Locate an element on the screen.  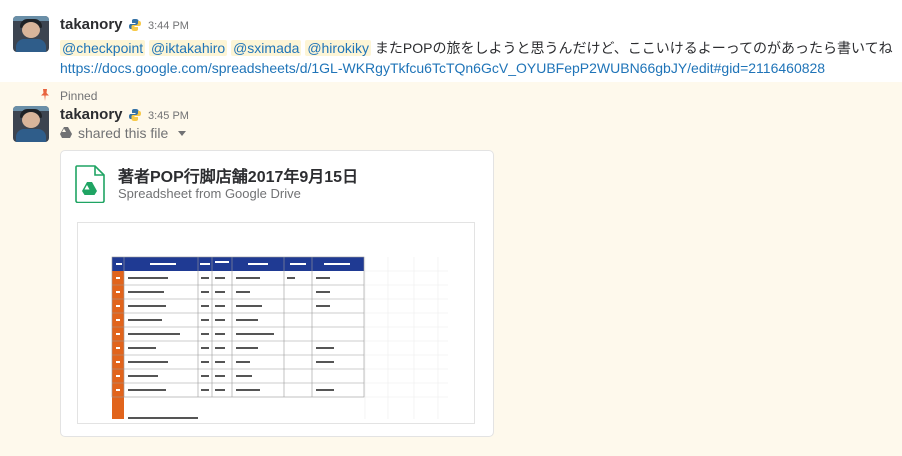
pinned-label: Pinned is located at coordinates (79, 96).